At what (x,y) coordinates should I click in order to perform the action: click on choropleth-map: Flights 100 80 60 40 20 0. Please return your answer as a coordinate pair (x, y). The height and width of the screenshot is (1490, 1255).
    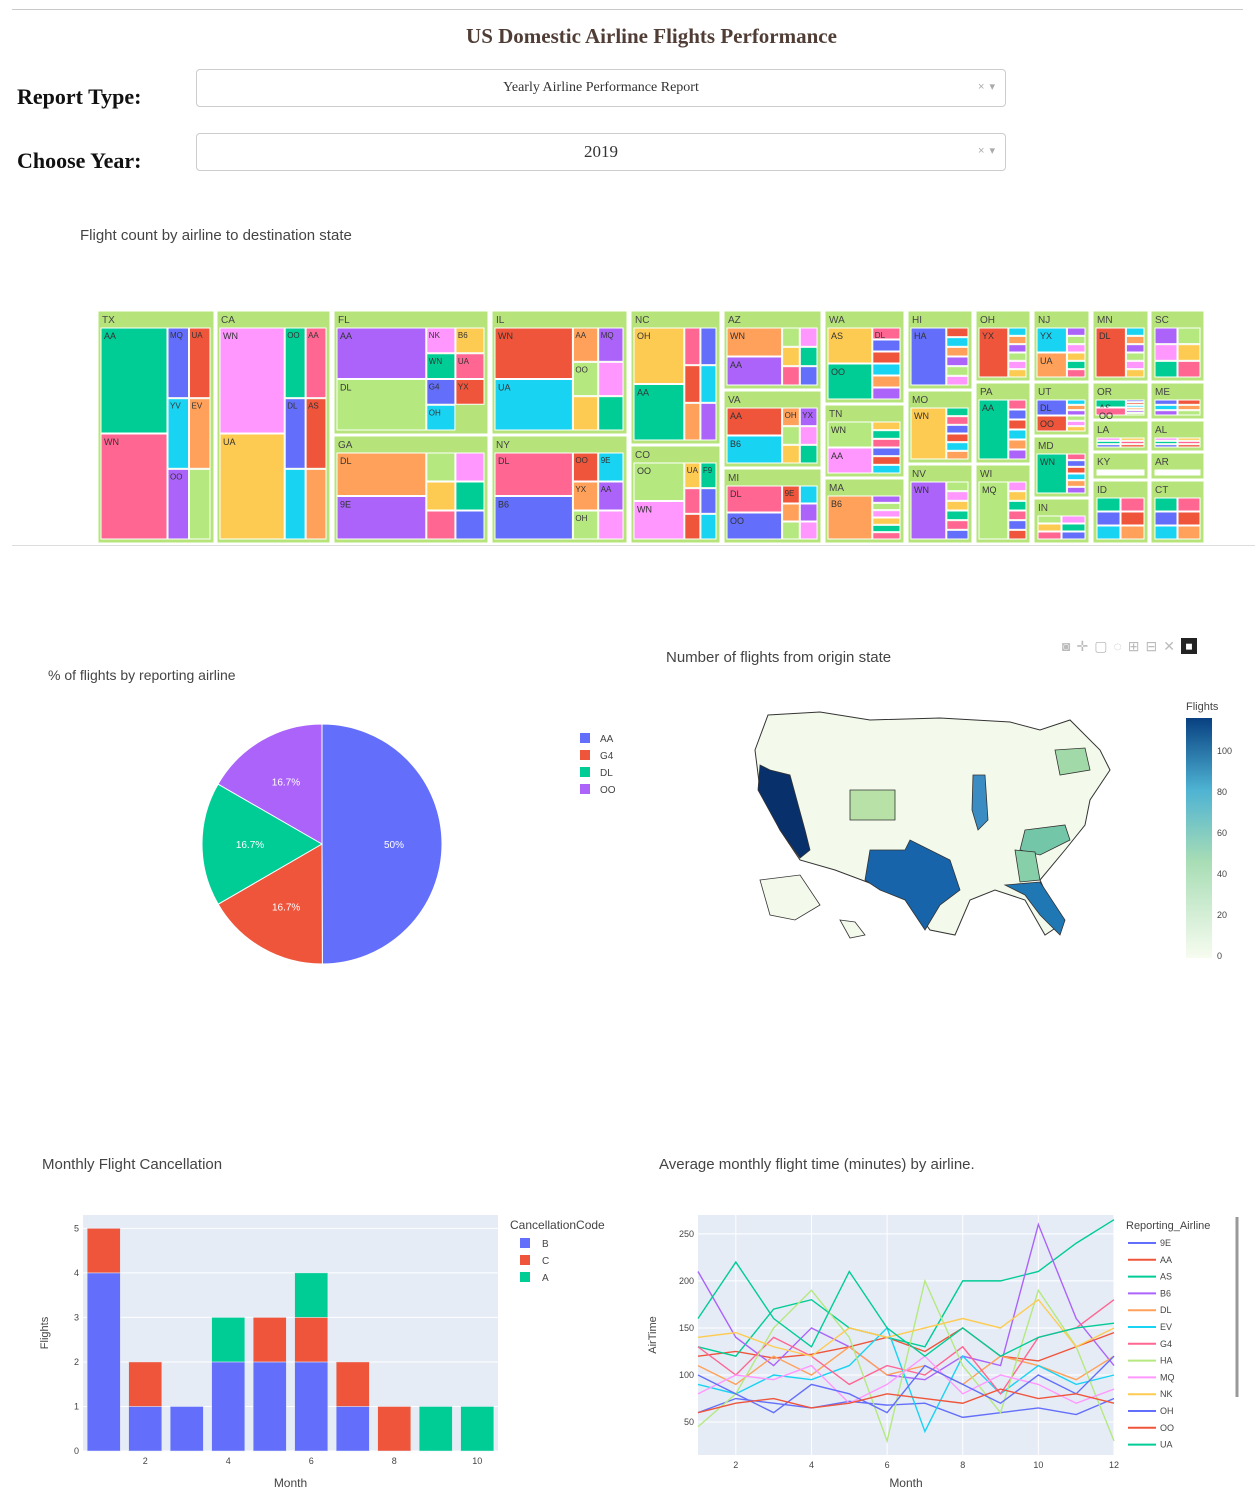
    Looking at the image, I should click on (992, 827).